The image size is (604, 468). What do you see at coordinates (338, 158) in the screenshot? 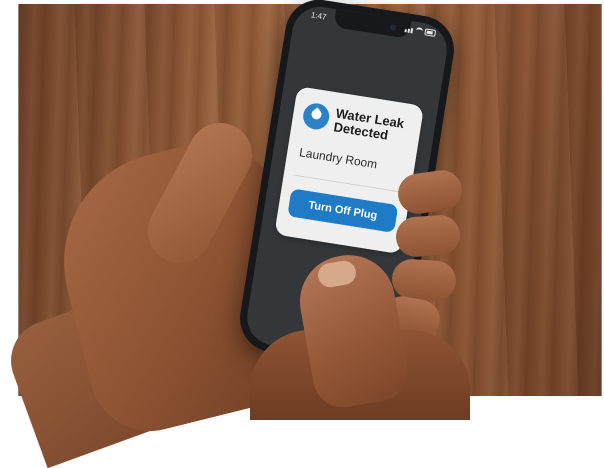
I see `notification-subtitle: Laundry Room` at bounding box center [338, 158].